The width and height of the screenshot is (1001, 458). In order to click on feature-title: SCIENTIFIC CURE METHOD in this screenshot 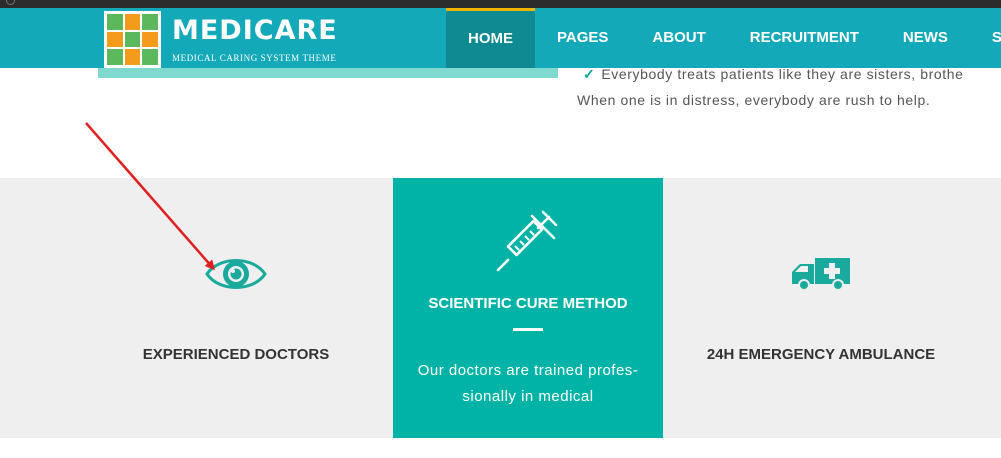, I will do `click(528, 303)`.